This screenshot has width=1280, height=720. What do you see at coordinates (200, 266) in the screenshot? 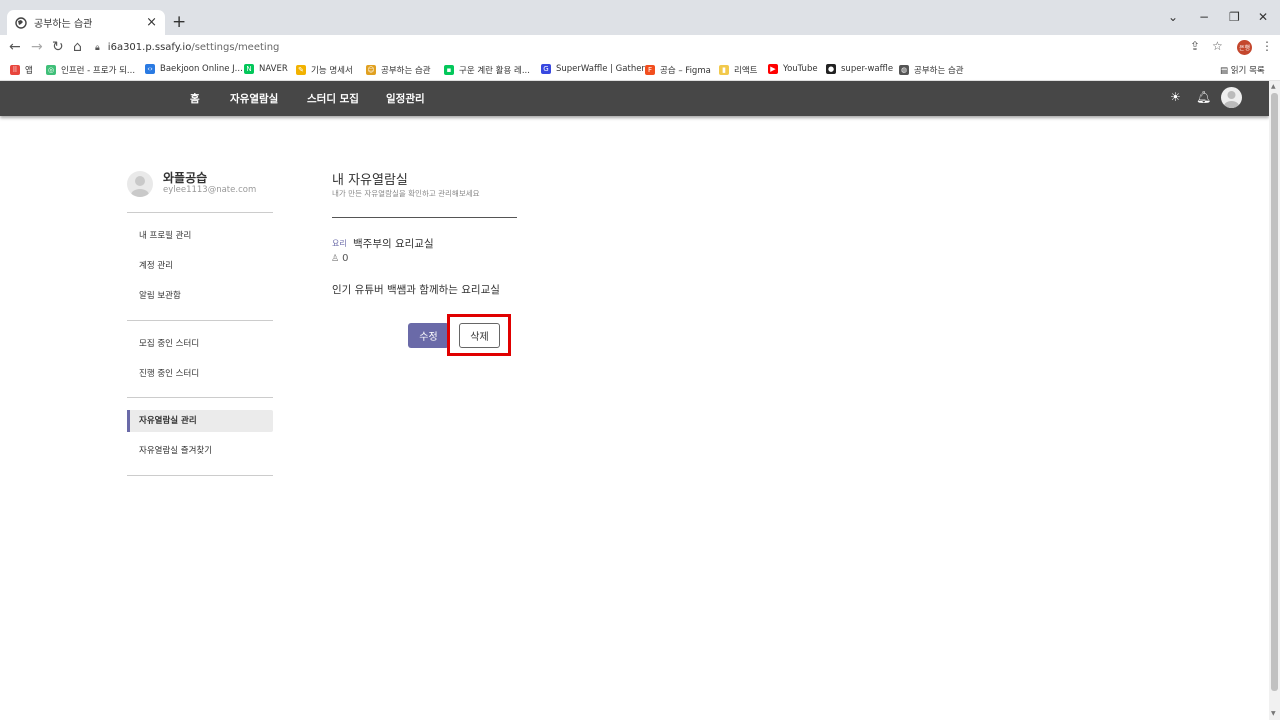
I see `sidebar-item-account: 계정 관리` at bounding box center [200, 266].